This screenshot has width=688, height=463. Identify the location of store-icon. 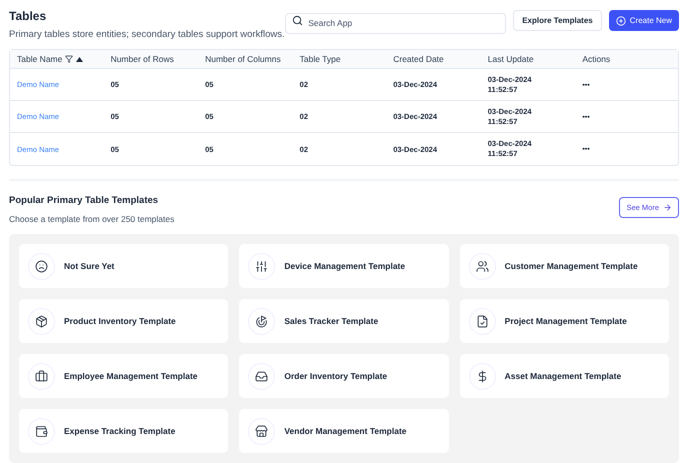
(261, 431).